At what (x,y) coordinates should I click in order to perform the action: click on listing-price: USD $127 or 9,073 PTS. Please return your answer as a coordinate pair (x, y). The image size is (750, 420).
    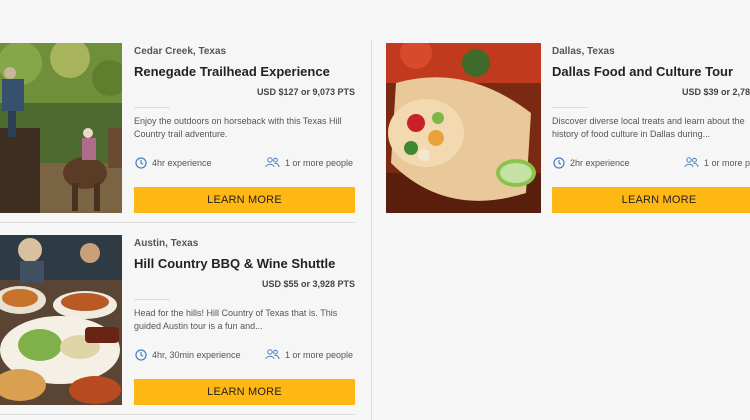
    Looking at the image, I should click on (305, 92).